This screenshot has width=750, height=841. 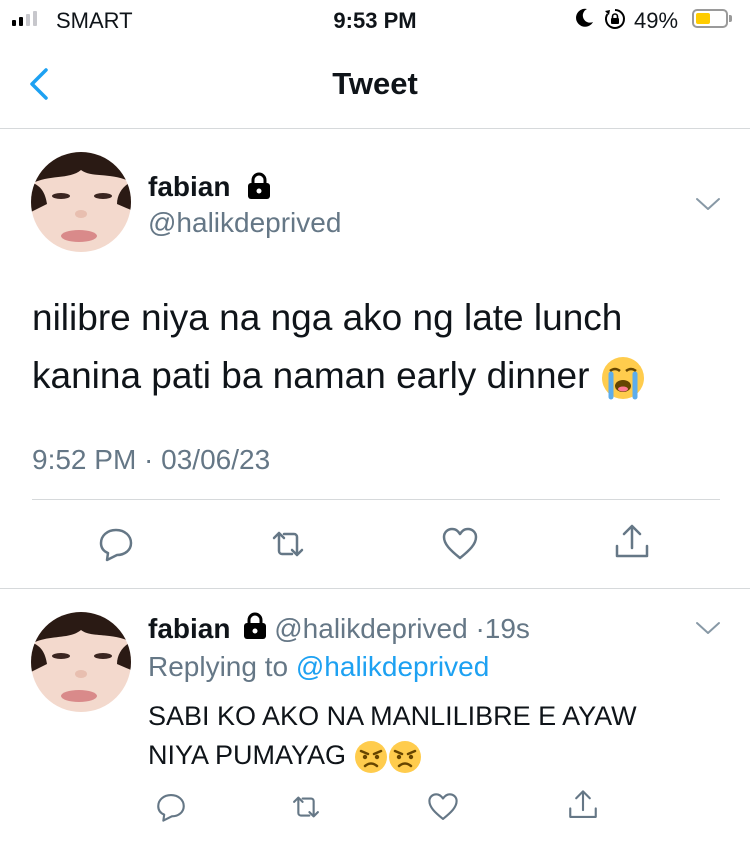 What do you see at coordinates (615, 19) in the screenshot?
I see `orientation-lock-icon` at bounding box center [615, 19].